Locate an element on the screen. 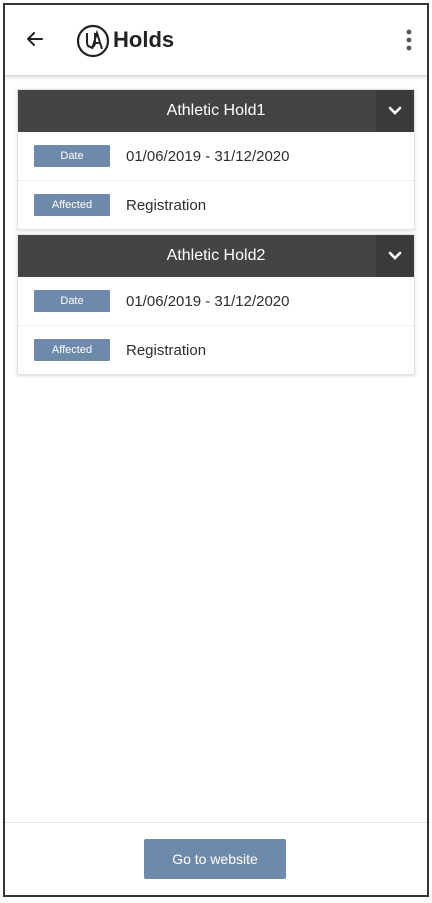 This screenshot has height=903, width=432. hold-title: Athletic Hold2 is located at coordinates (216, 255).